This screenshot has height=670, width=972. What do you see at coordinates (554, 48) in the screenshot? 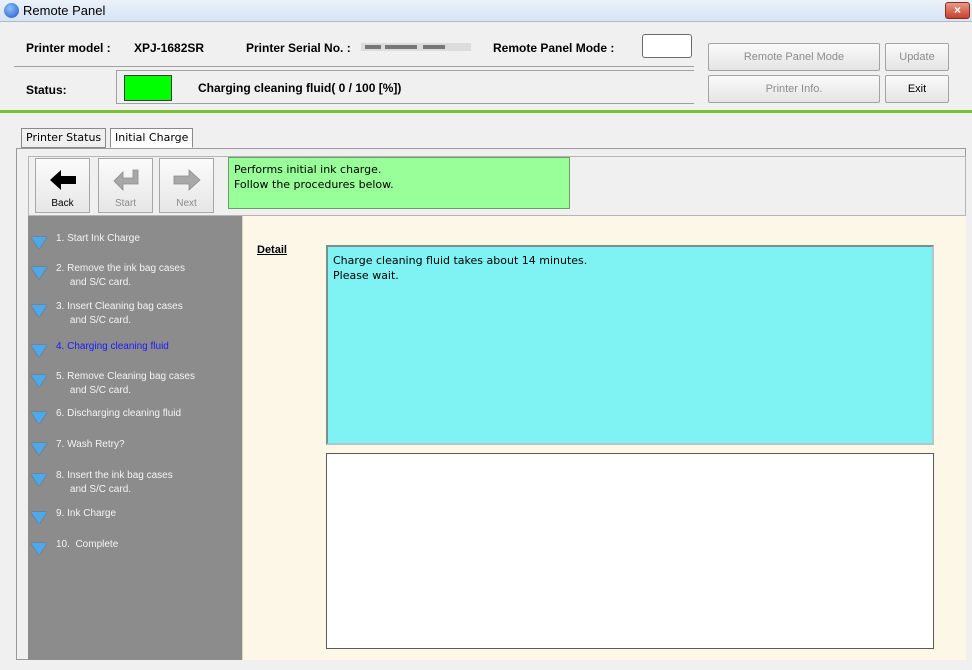
I see `remote-panel-mode-label: Remote Panel Mode :` at bounding box center [554, 48].